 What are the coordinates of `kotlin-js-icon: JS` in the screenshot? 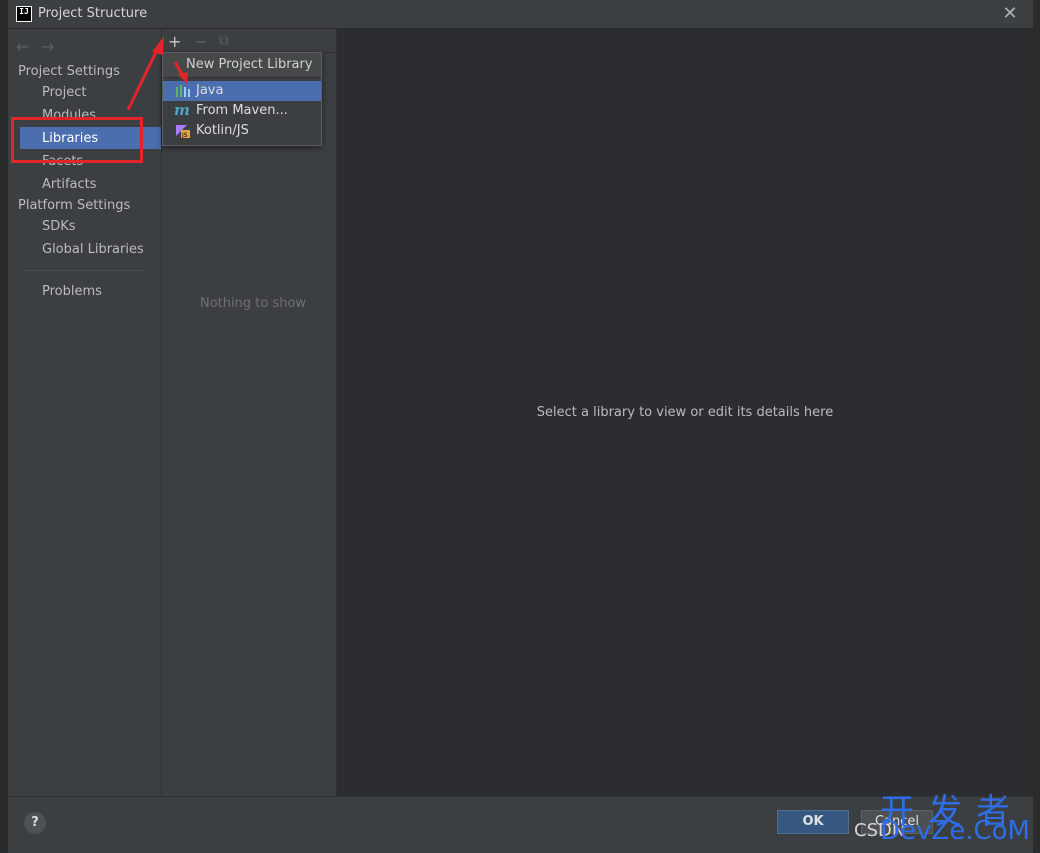 It's located at (183, 132).